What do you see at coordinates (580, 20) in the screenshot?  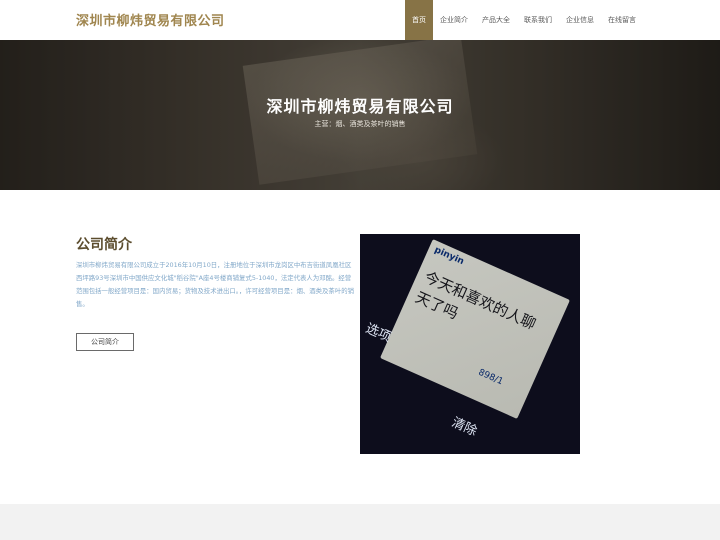 I see `nav-item-company-info: 企业信息` at bounding box center [580, 20].